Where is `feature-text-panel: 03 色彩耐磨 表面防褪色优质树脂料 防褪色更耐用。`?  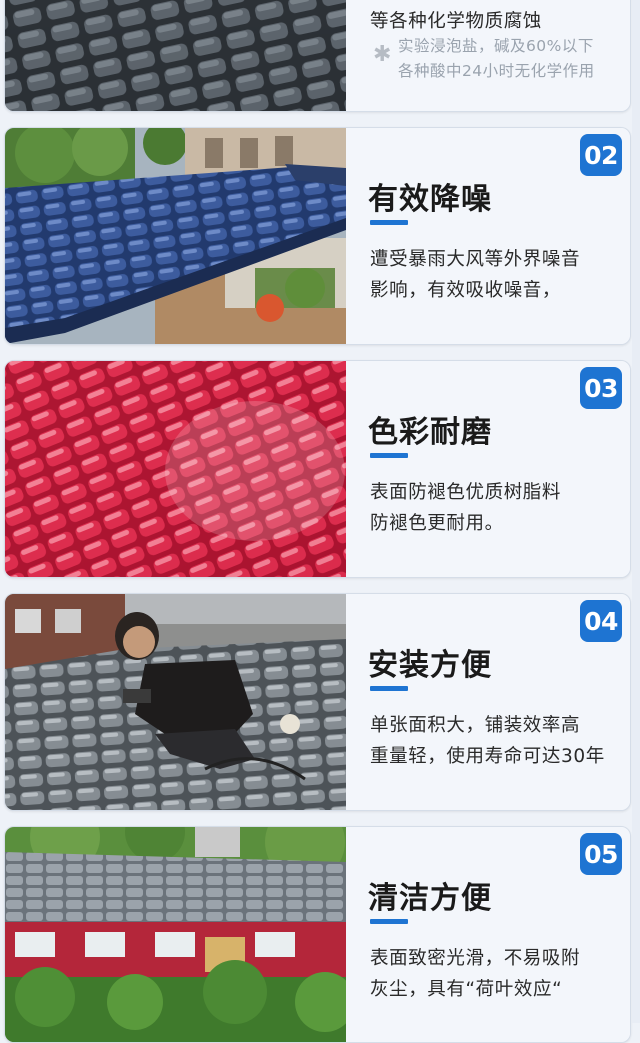
feature-text-panel: 03 色彩耐磨 表面防褪色优质树脂料 防褪色更耐用。 is located at coordinates (488, 469).